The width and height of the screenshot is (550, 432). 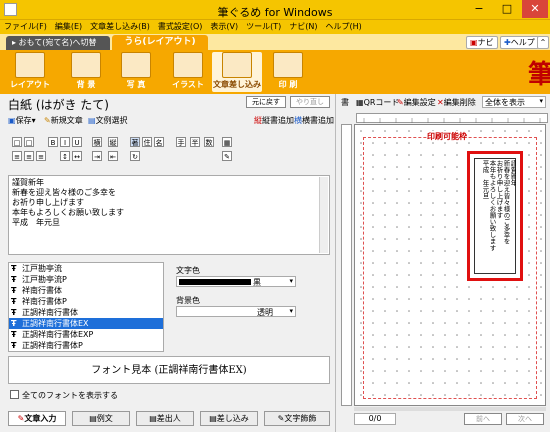 What do you see at coordinates (525, 419) in the screenshot?
I see `next-page-button: 次へ` at bounding box center [525, 419].